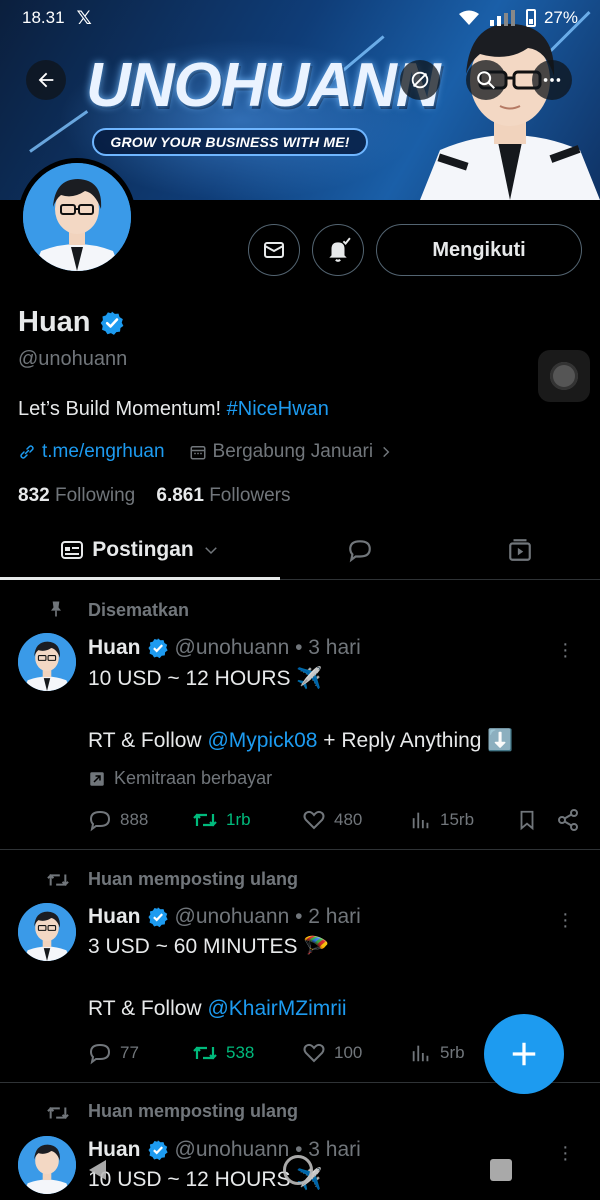 The image size is (600, 1200). I want to click on tab-media, so click(520, 549).